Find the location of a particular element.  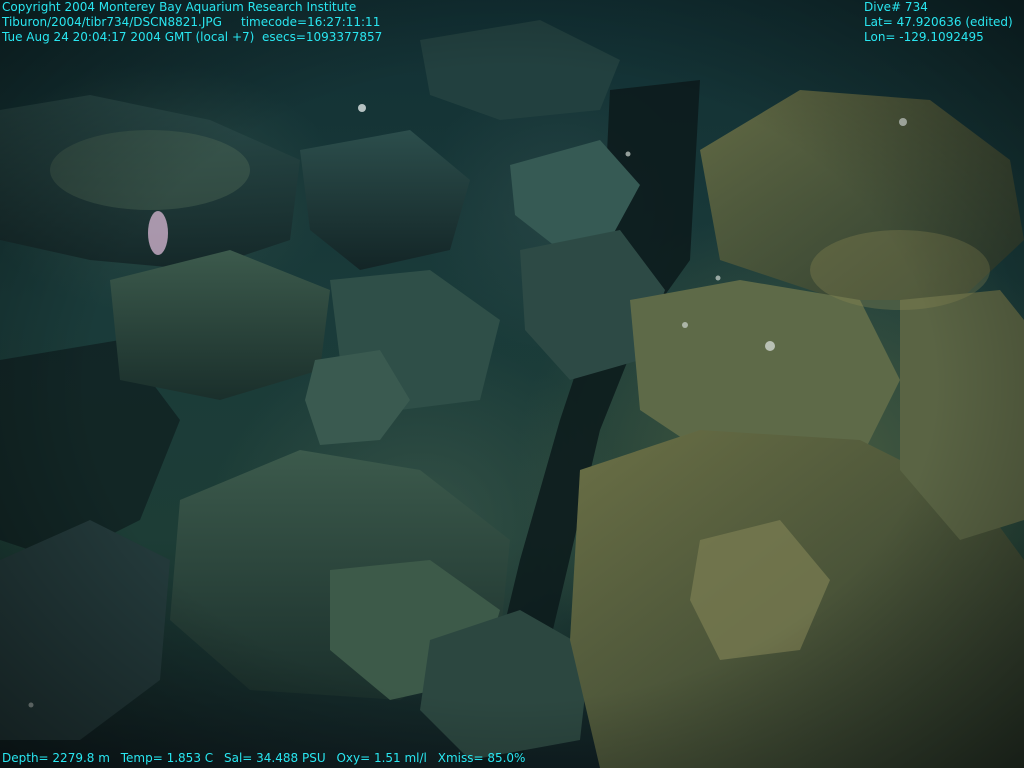

latitude-text: Lat= 47.920636 (edited) is located at coordinates (938, 22).